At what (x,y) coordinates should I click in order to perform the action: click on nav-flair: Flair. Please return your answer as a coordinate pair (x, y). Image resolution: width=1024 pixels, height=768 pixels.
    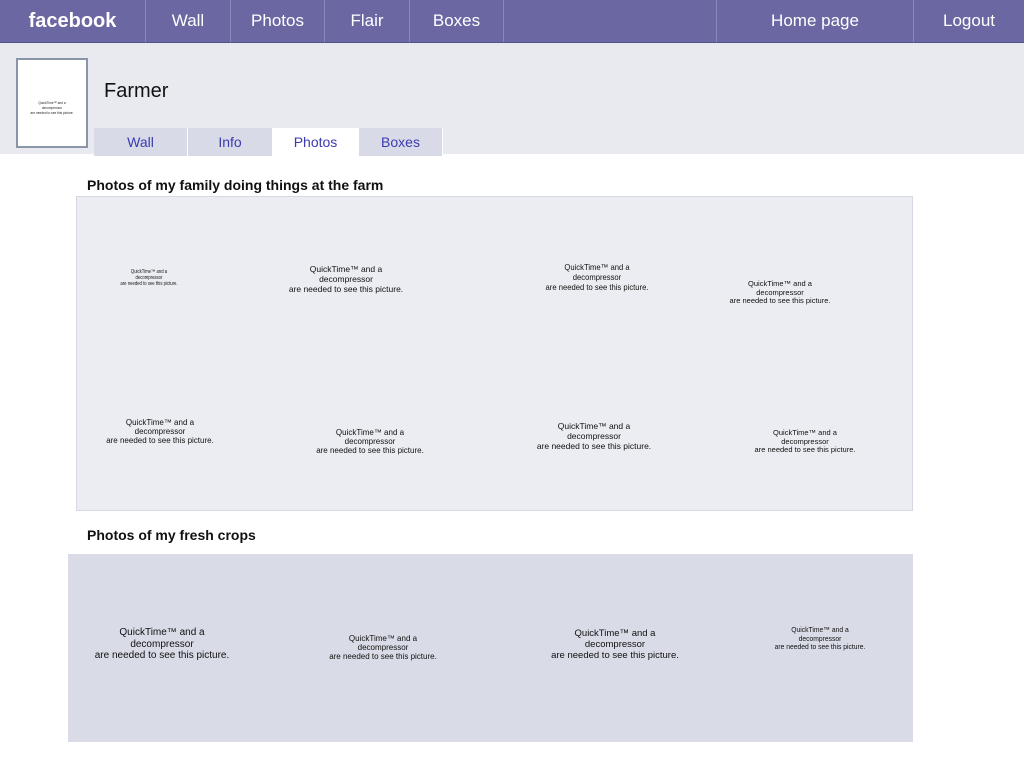
    Looking at the image, I should click on (367, 21).